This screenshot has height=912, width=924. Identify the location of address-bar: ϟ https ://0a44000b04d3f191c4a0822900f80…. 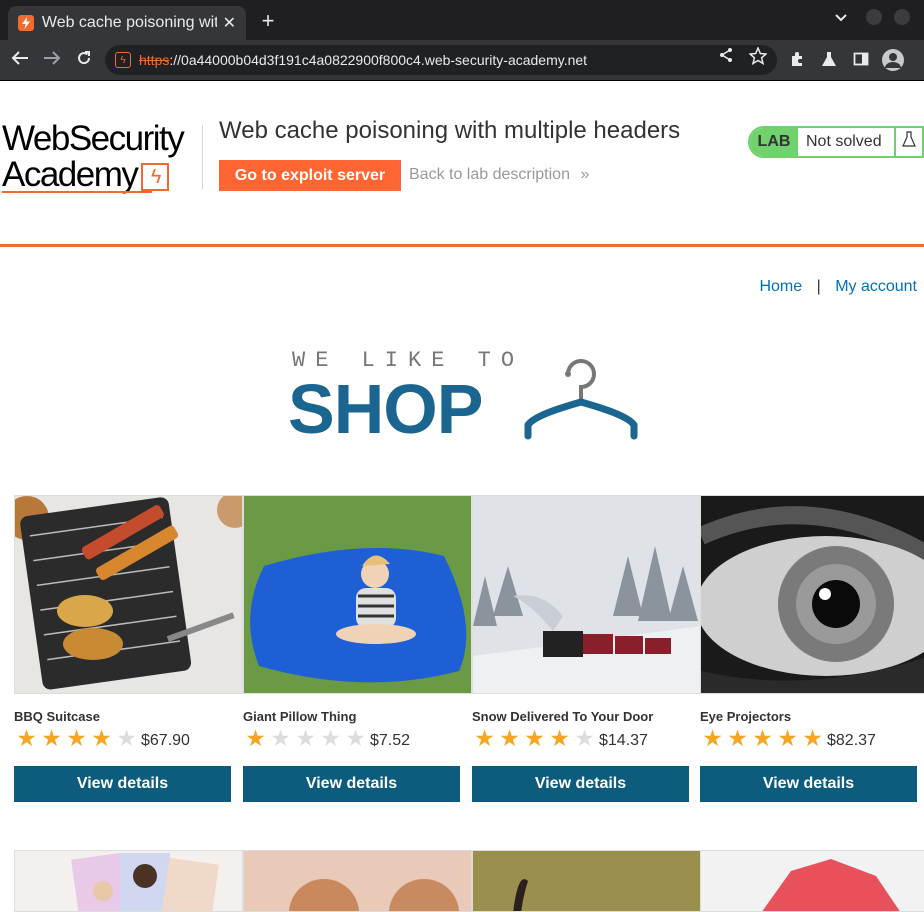
(441, 60).